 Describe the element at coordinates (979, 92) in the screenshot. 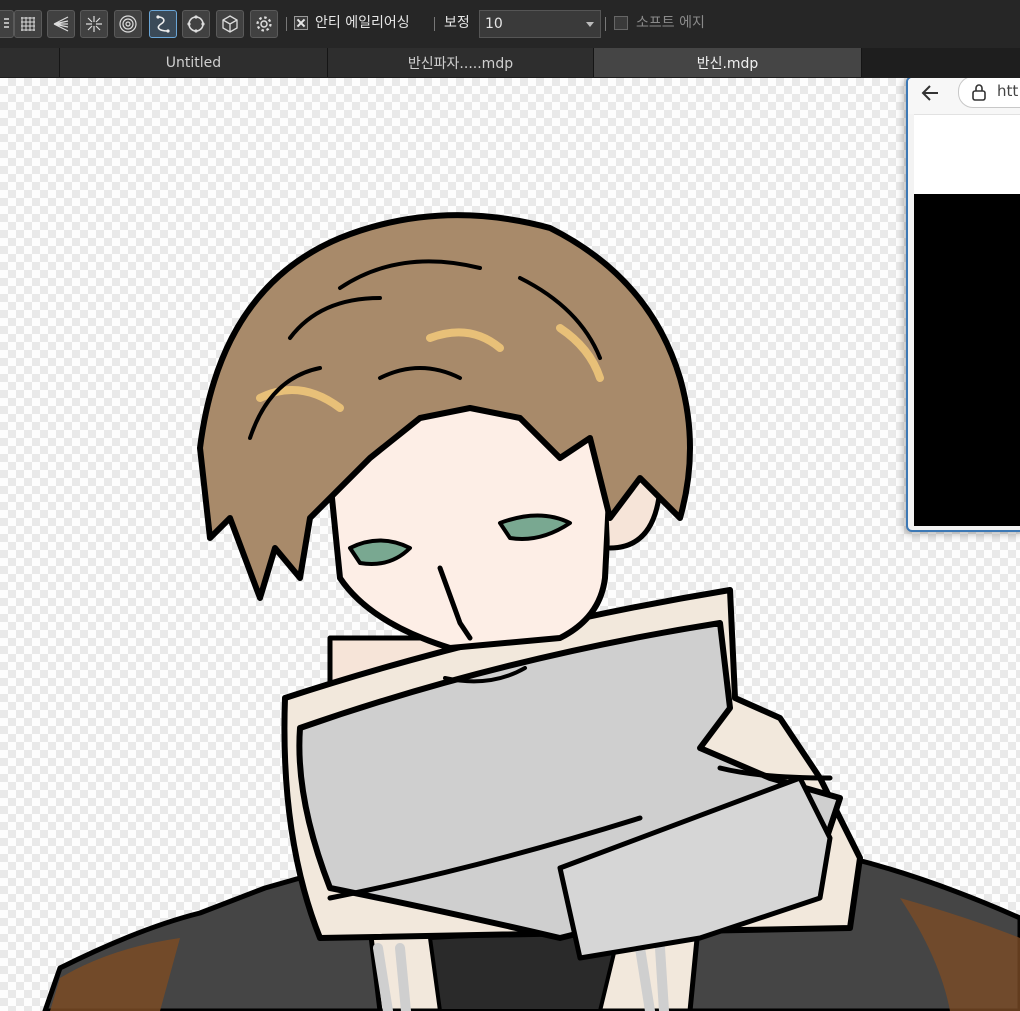

I see `lock-icon` at that location.